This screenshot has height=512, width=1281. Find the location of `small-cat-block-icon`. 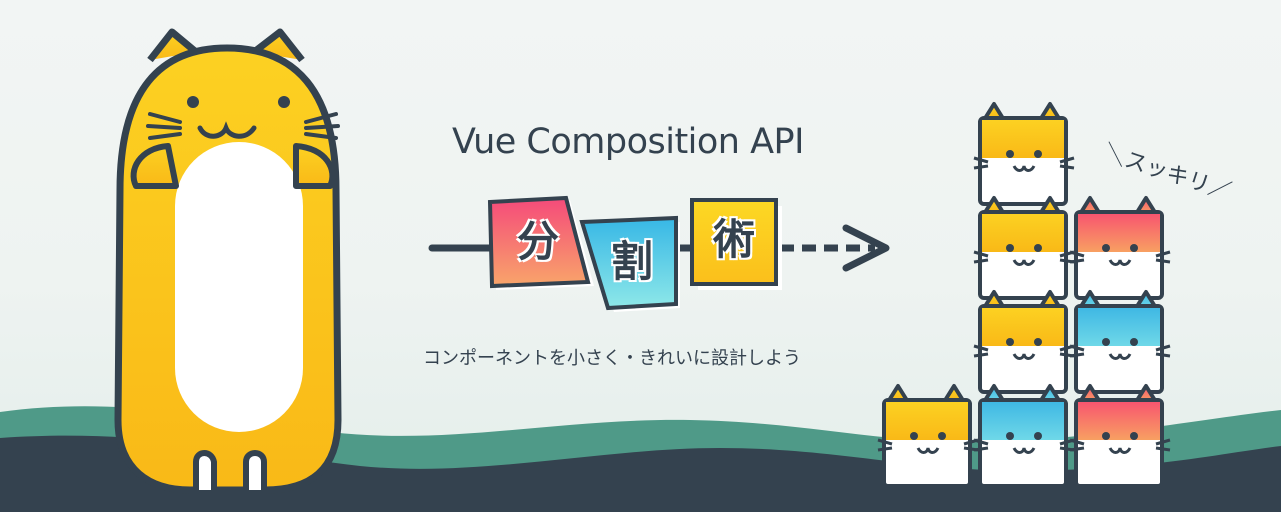

small-cat-block-icon is located at coordinates (1024, 154).